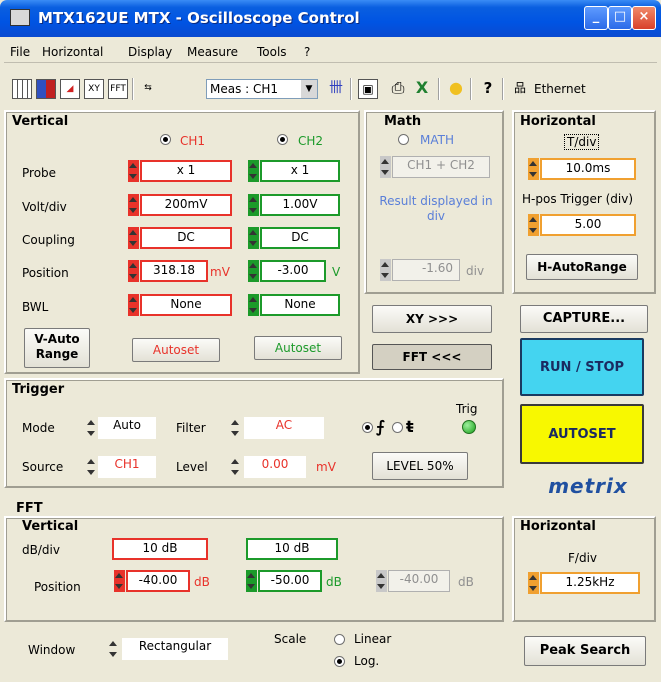 This screenshot has height=682, width=661. What do you see at coordinates (275, 467) in the screenshot?
I see `trigger-level-field: 0.00` at bounding box center [275, 467].